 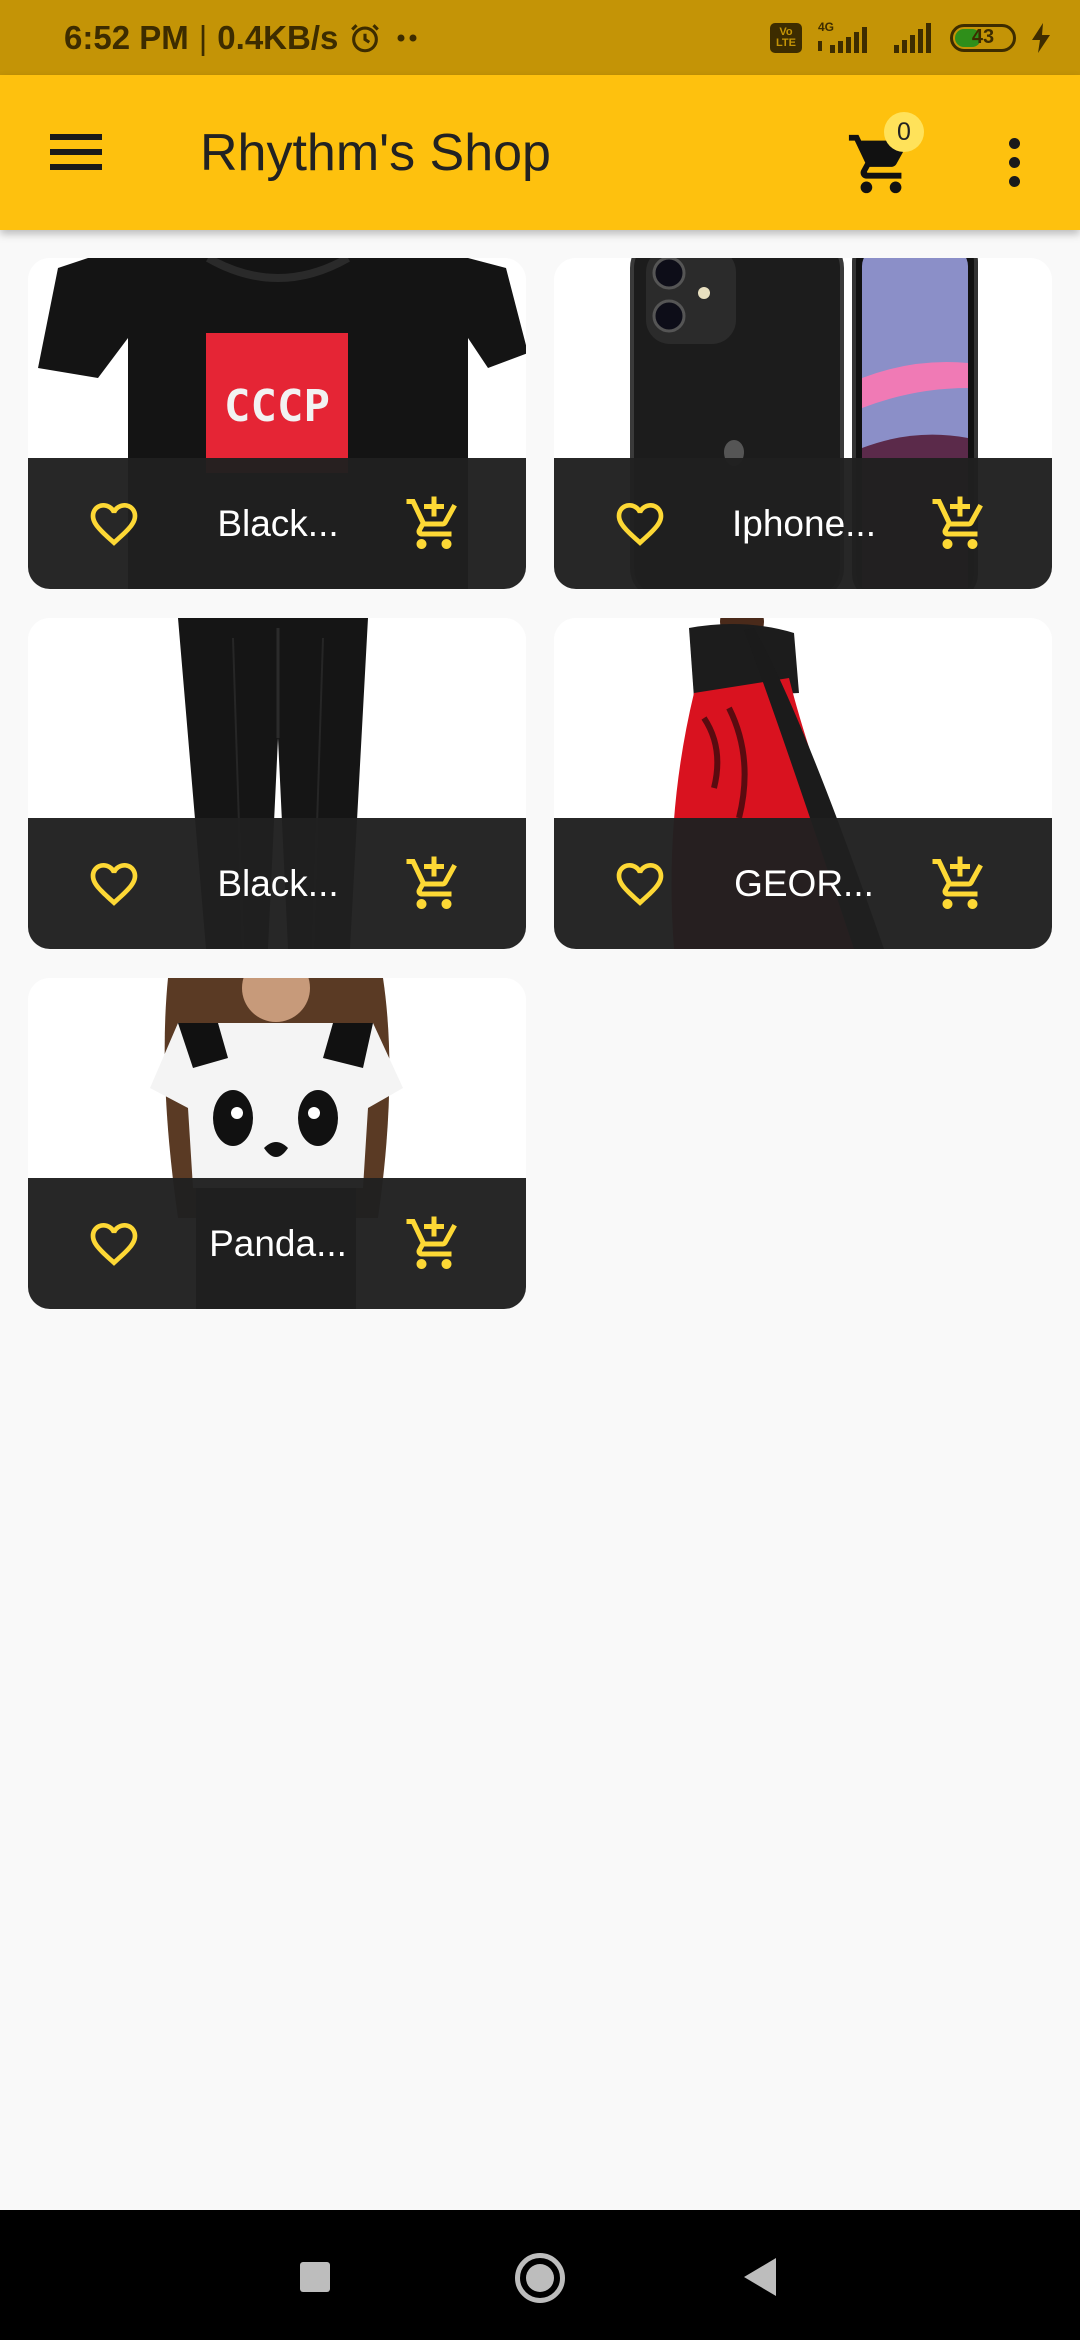 I want to click on status-bar: 6:52 PM | 0.4KB/s Vo LTE 4G 43, so click(x=540, y=37).